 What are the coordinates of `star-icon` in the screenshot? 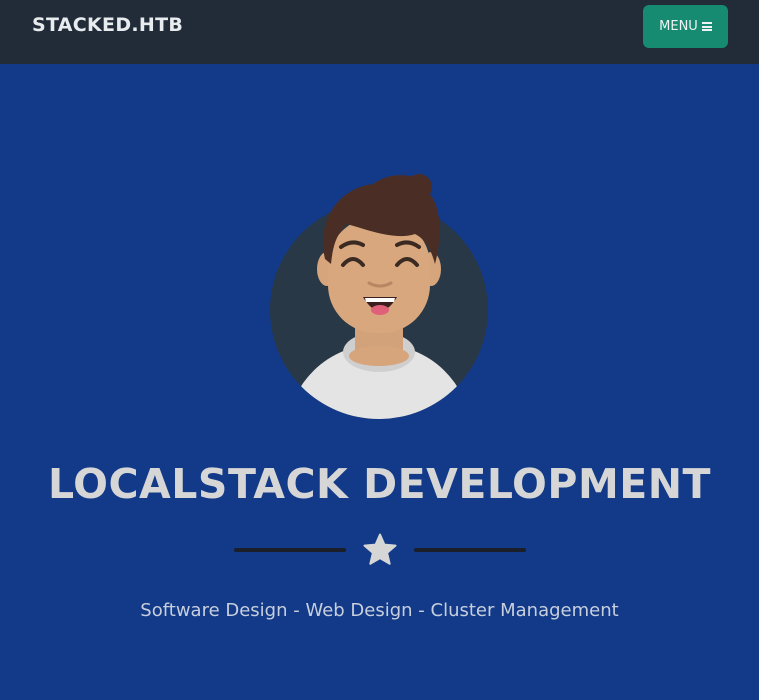 It's located at (380, 549).